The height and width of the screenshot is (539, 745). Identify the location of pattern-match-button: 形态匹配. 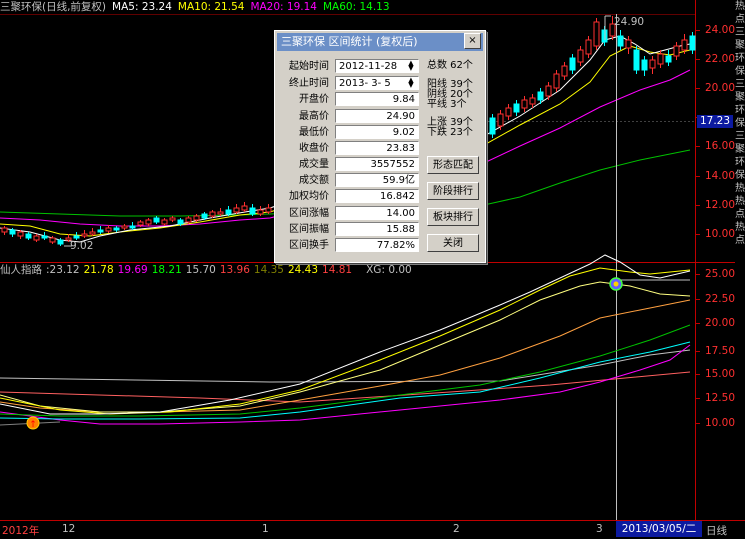
(453, 165).